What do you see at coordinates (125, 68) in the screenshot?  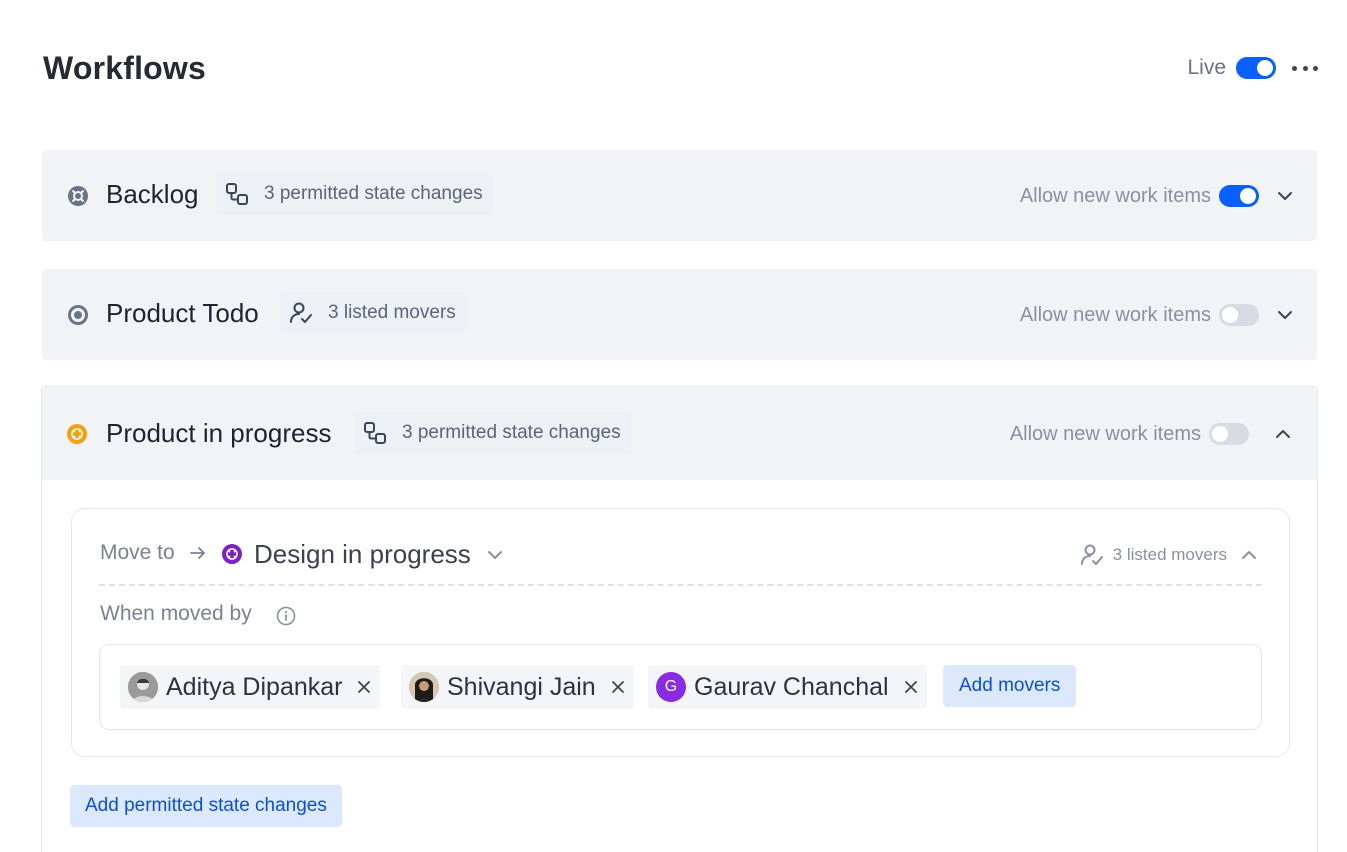 I see `page-title: Workflows` at bounding box center [125, 68].